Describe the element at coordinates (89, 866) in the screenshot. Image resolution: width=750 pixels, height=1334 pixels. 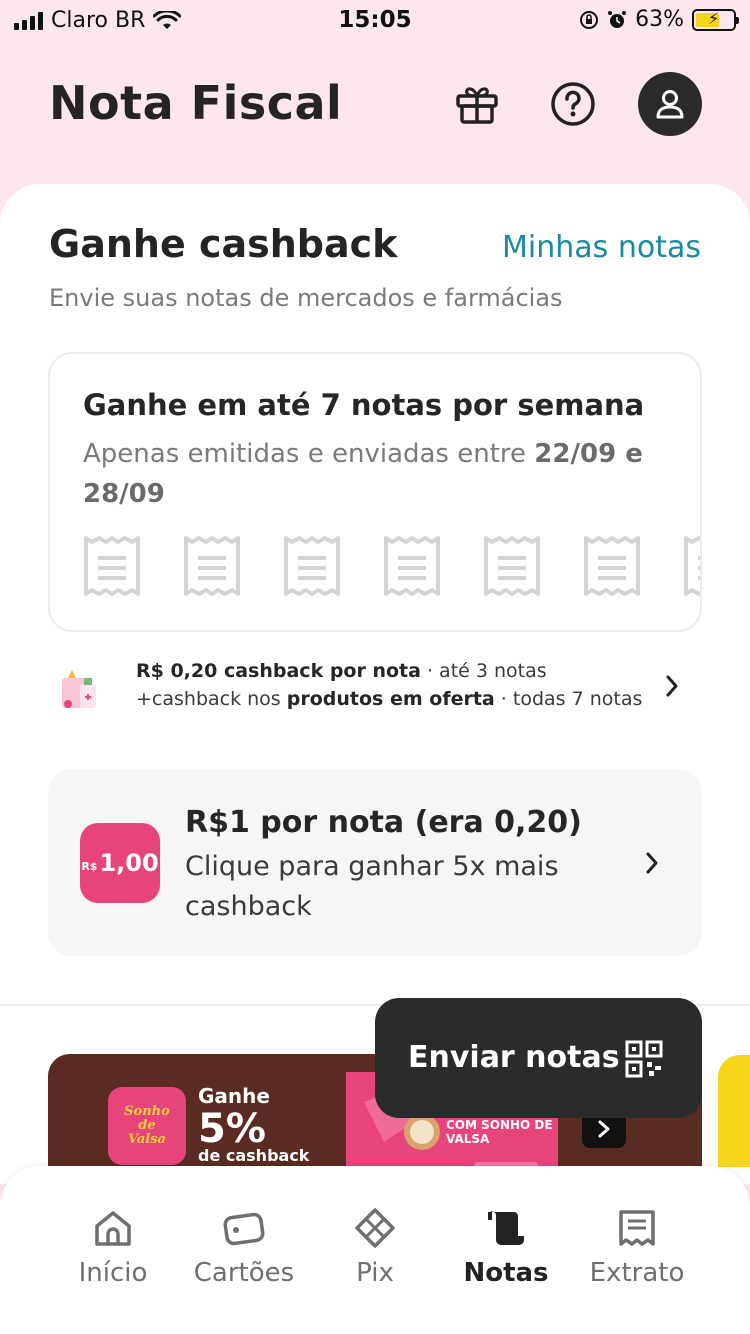
I see `badge-currency: R$` at that location.